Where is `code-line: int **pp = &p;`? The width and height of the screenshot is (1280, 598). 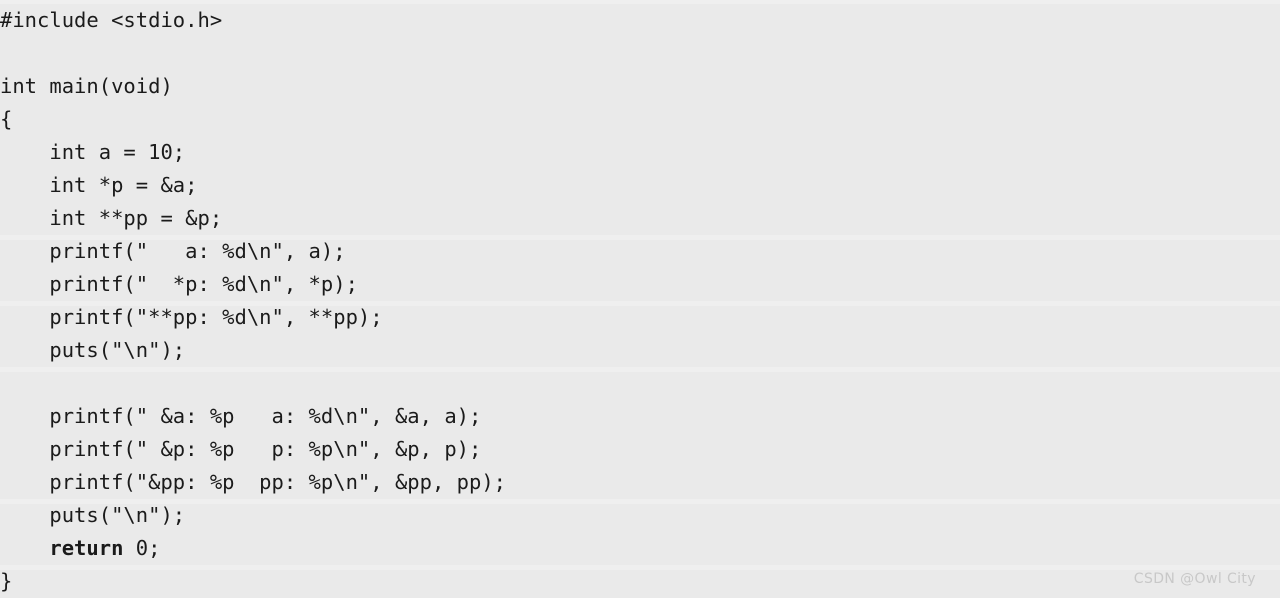
code-line: int **pp = &p; is located at coordinates (111, 218).